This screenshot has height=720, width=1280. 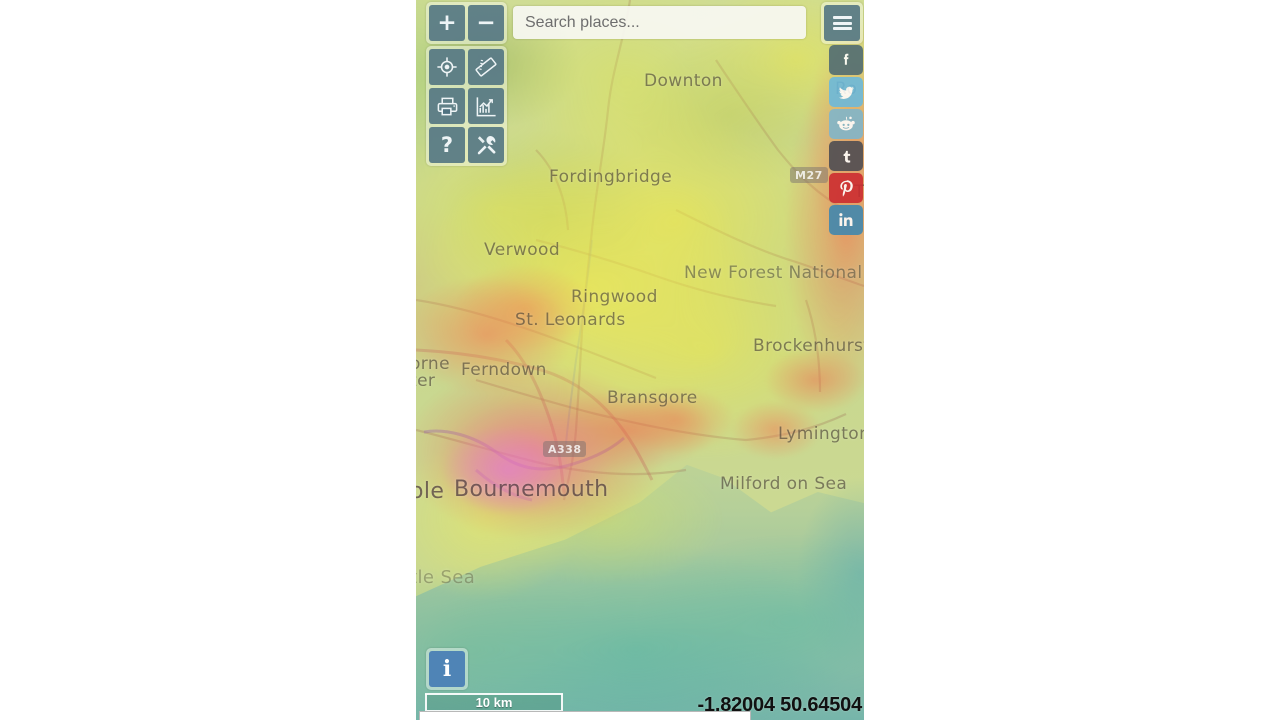 I want to click on share-tumblr-button, so click(x=846, y=156).